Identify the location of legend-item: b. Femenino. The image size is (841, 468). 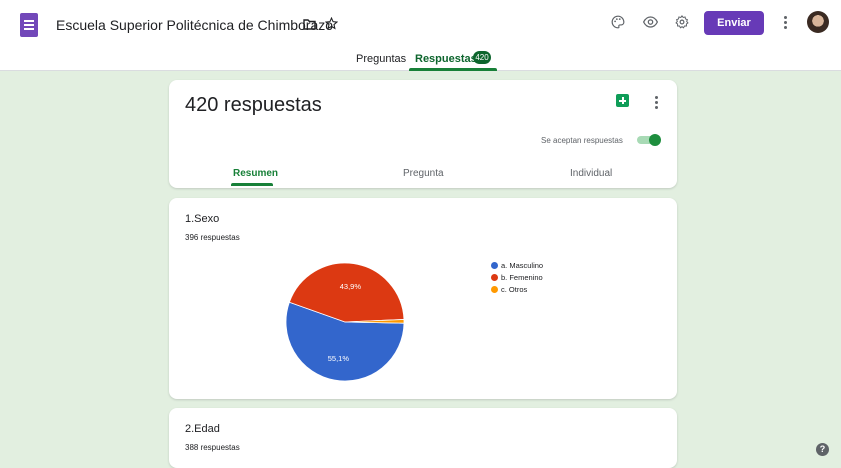
(517, 278).